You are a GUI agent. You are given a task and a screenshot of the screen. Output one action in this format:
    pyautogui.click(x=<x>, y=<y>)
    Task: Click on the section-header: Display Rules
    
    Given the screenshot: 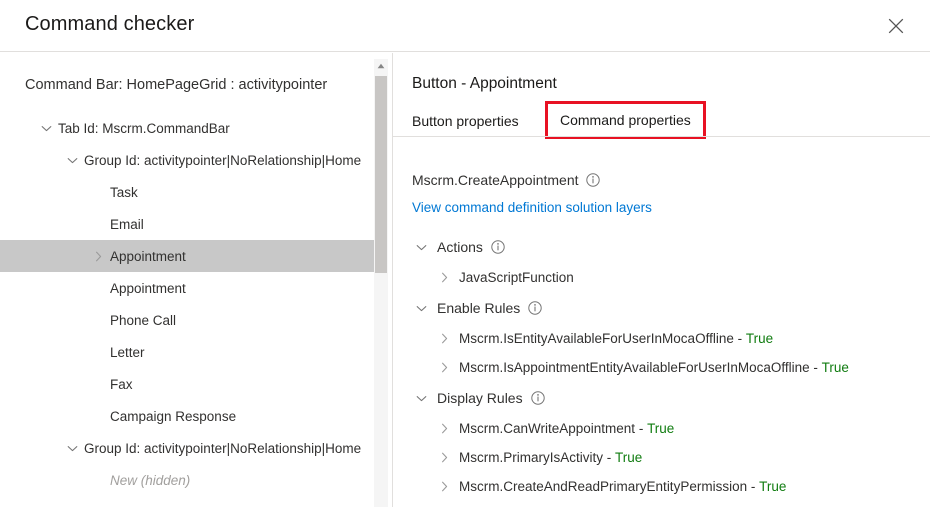 What is the action you would take?
    pyautogui.click(x=661, y=398)
    